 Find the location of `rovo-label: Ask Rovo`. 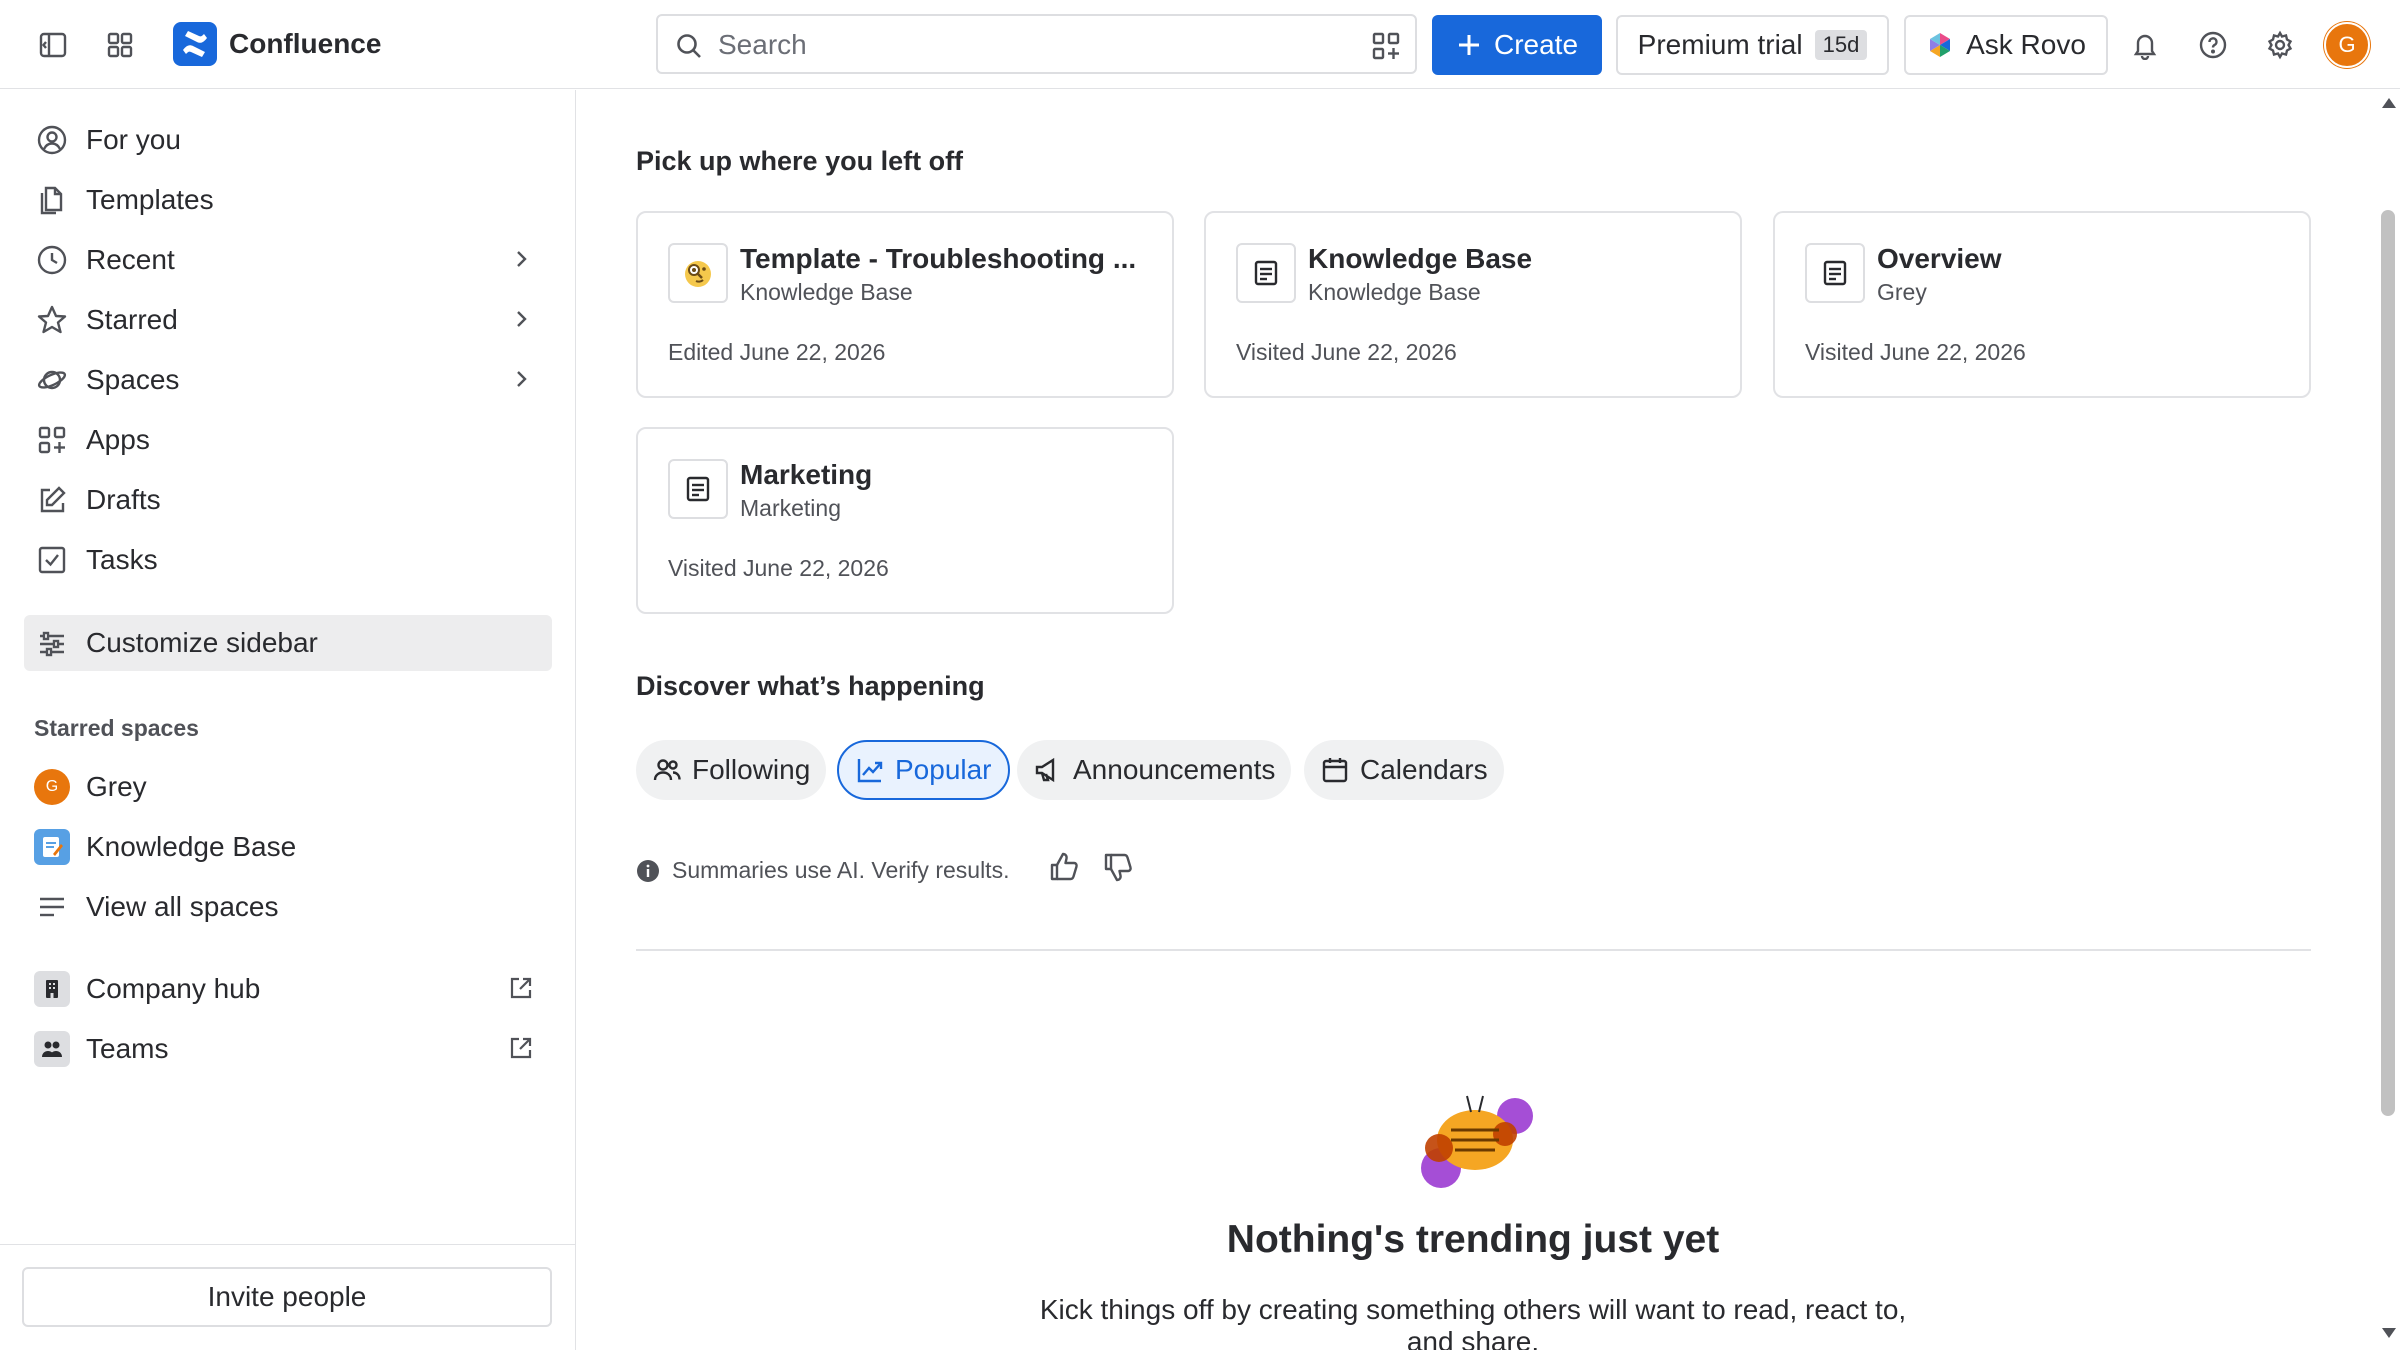

rovo-label: Ask Rovo is located at coordinates (2026, 44).